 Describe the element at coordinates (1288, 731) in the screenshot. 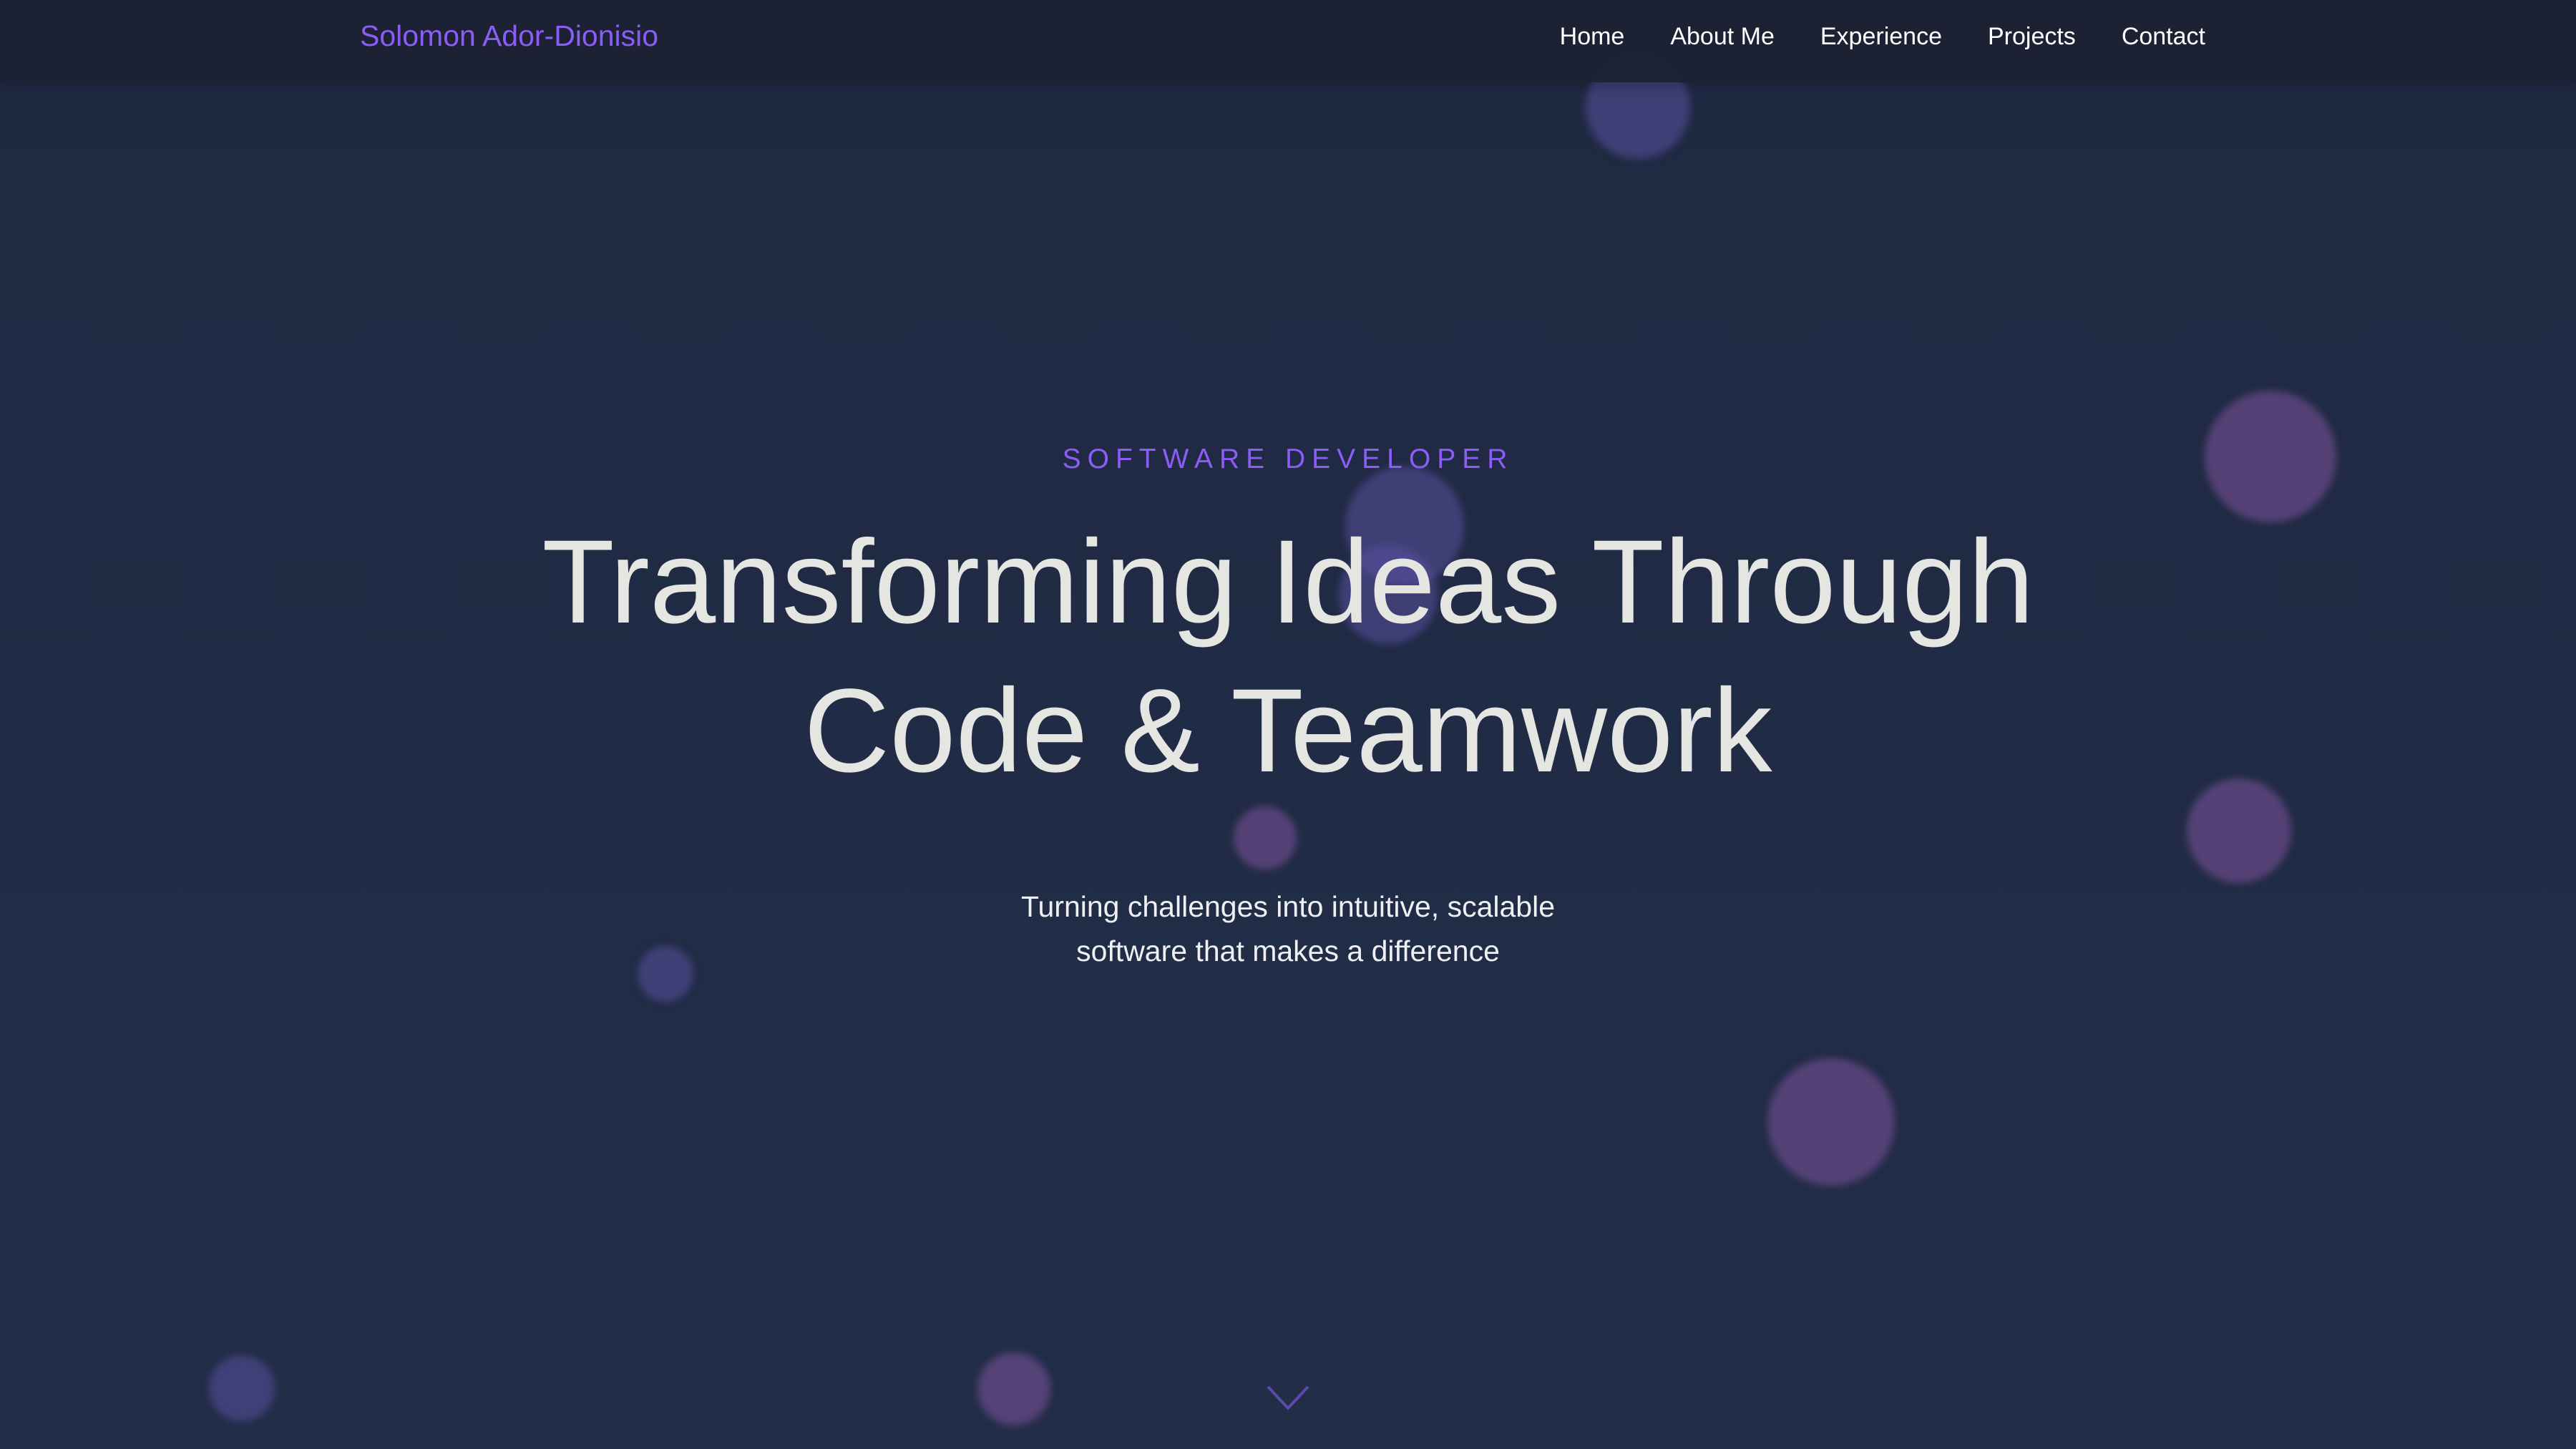

I see `headline-line-2: Code & Teamwork` at that location.